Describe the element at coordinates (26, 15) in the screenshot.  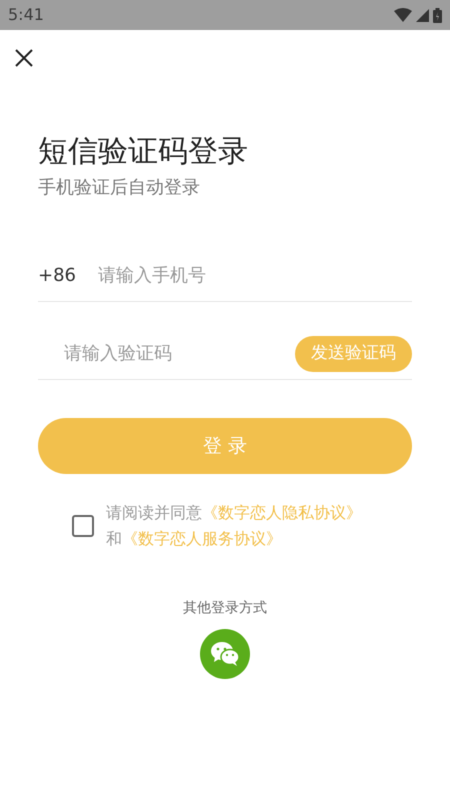
I see `status-time: 5:41` at that location.